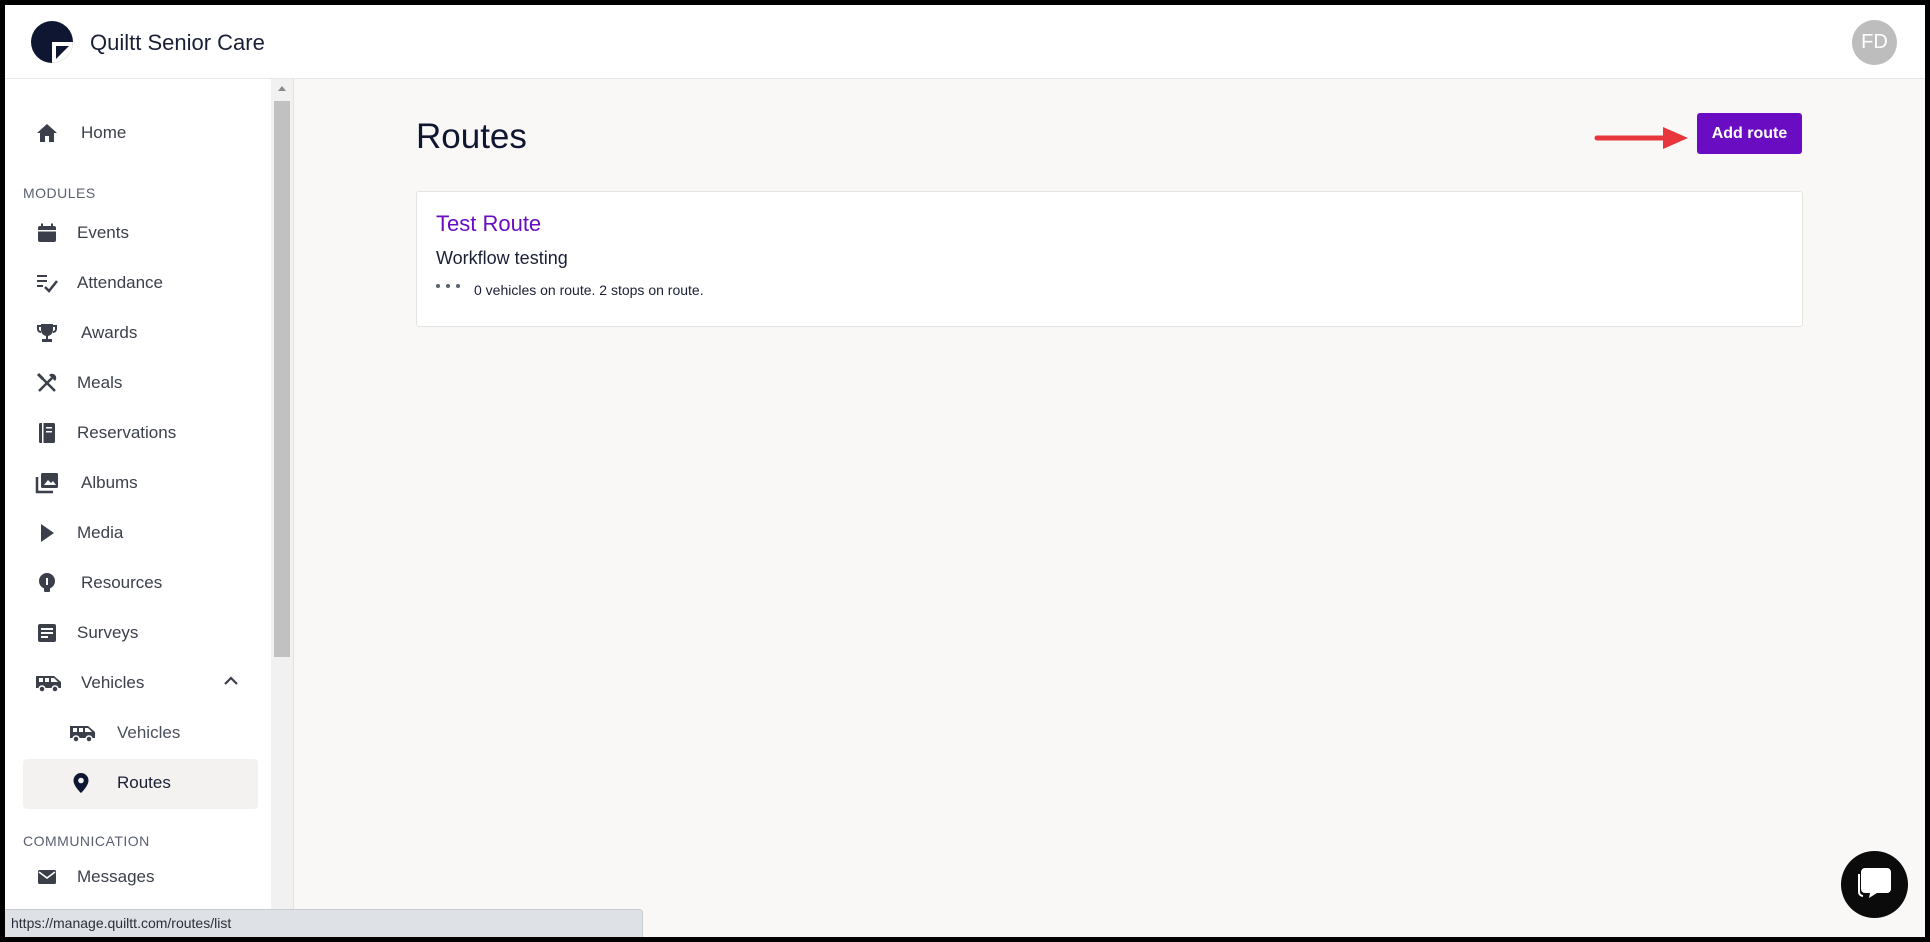 This screenshot has height=942, width=1930. What do you see at coordinates (144, 782) in the screenshot?
I see `sidebar-item-label: Routes` at bounding box center [144, 782].